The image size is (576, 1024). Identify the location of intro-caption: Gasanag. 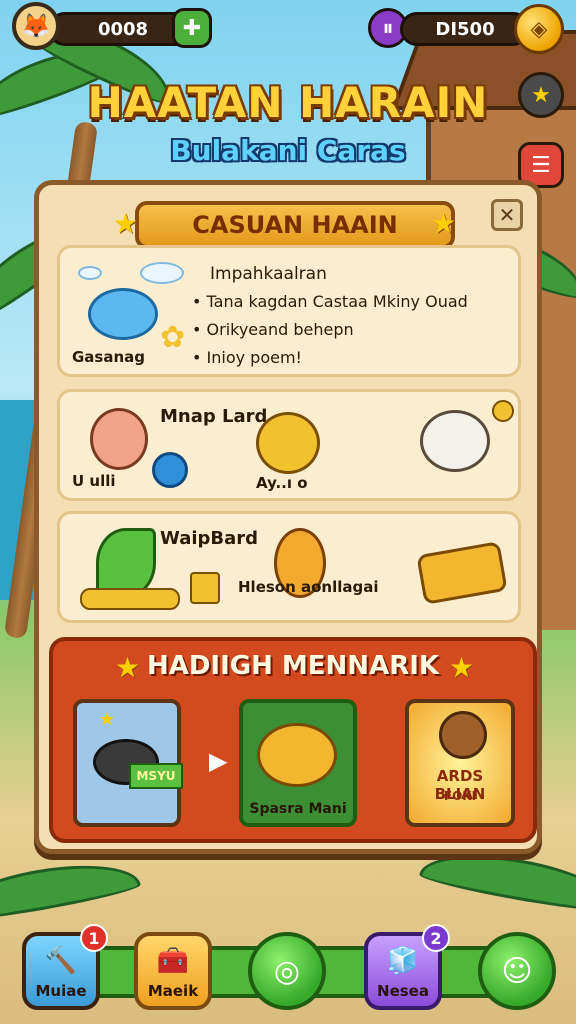
(109, 357).